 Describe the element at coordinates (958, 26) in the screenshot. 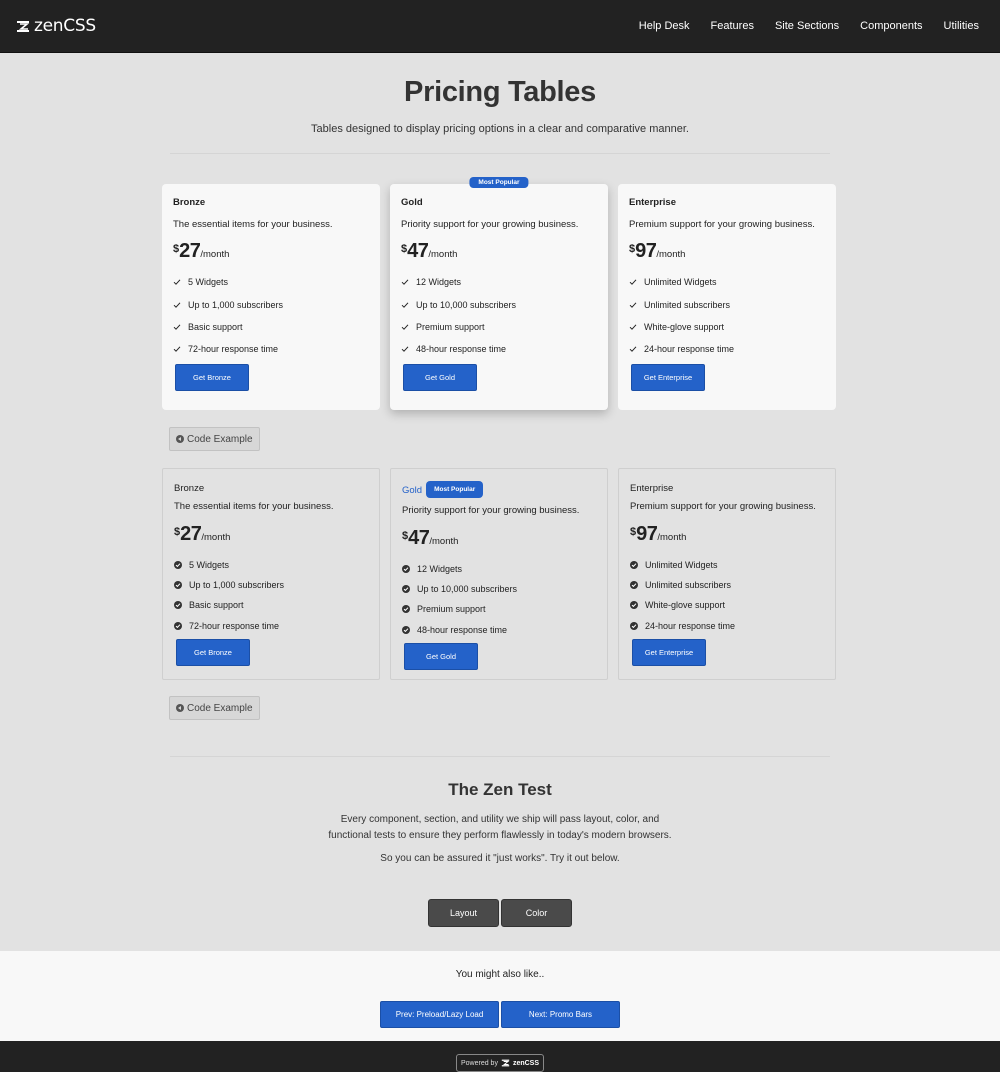

I see `nav-utilities: Utilities` at that location.